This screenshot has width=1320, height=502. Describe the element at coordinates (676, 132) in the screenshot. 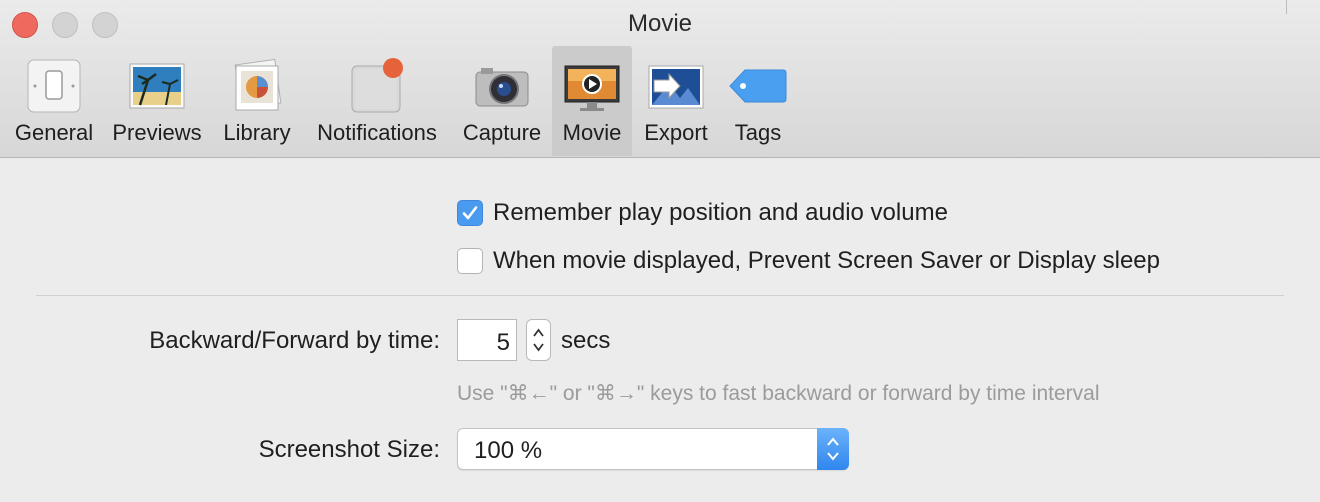

I see `tab-export-label: Export` at that location.